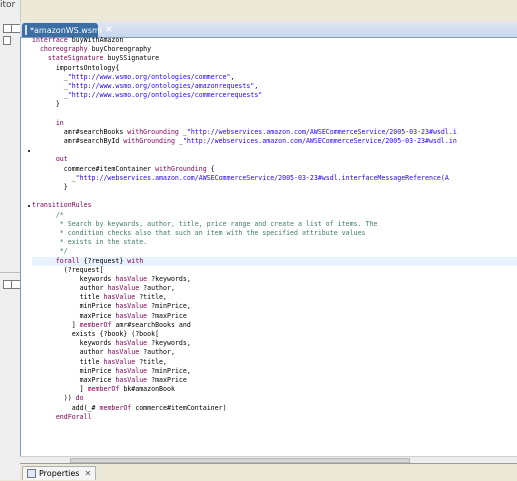 This screenshot has height=481, width=517. I want to click on code-line: */, so click(274, 251).